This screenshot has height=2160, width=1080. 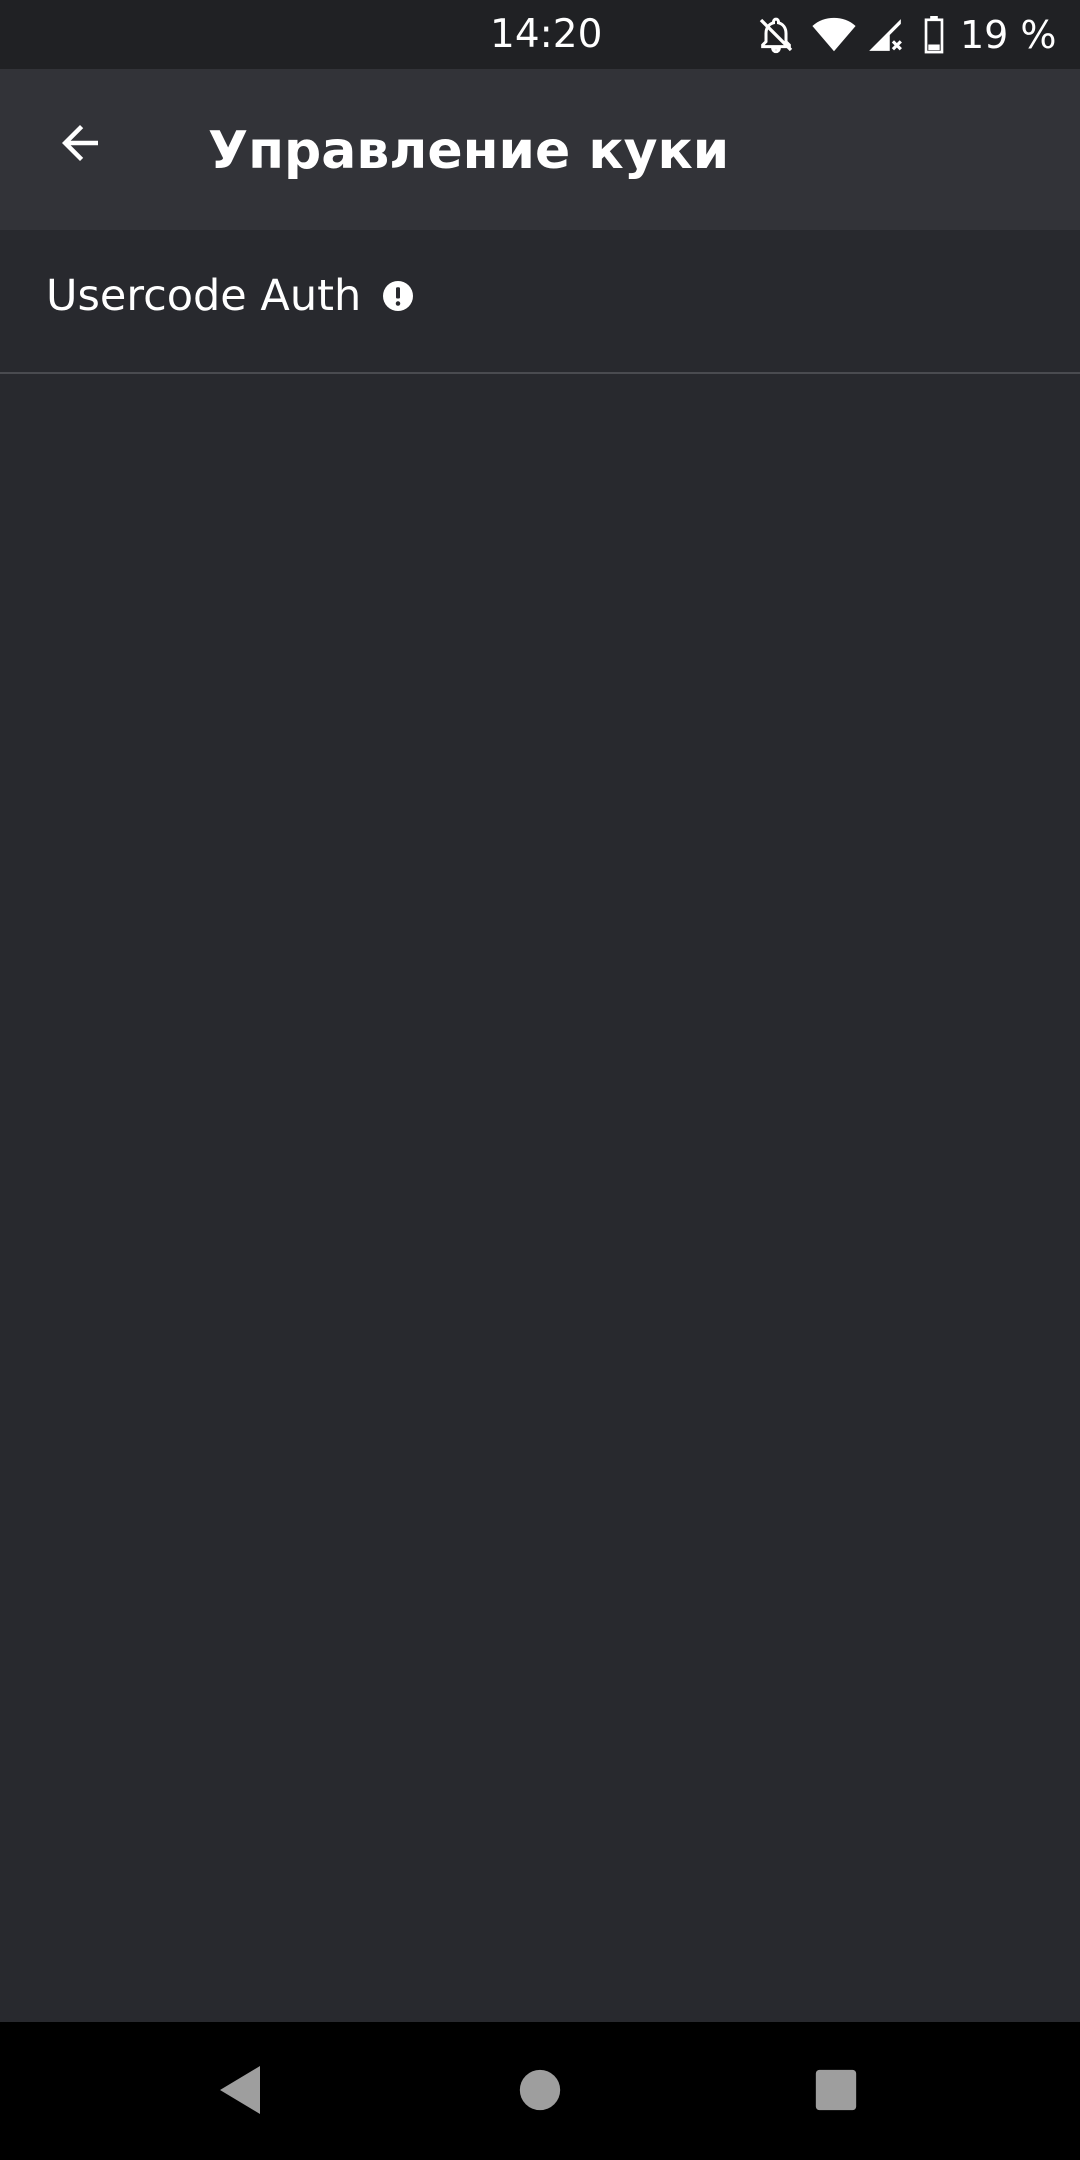 I want to click on nav-recents-button, so click(x=836, y=2092).